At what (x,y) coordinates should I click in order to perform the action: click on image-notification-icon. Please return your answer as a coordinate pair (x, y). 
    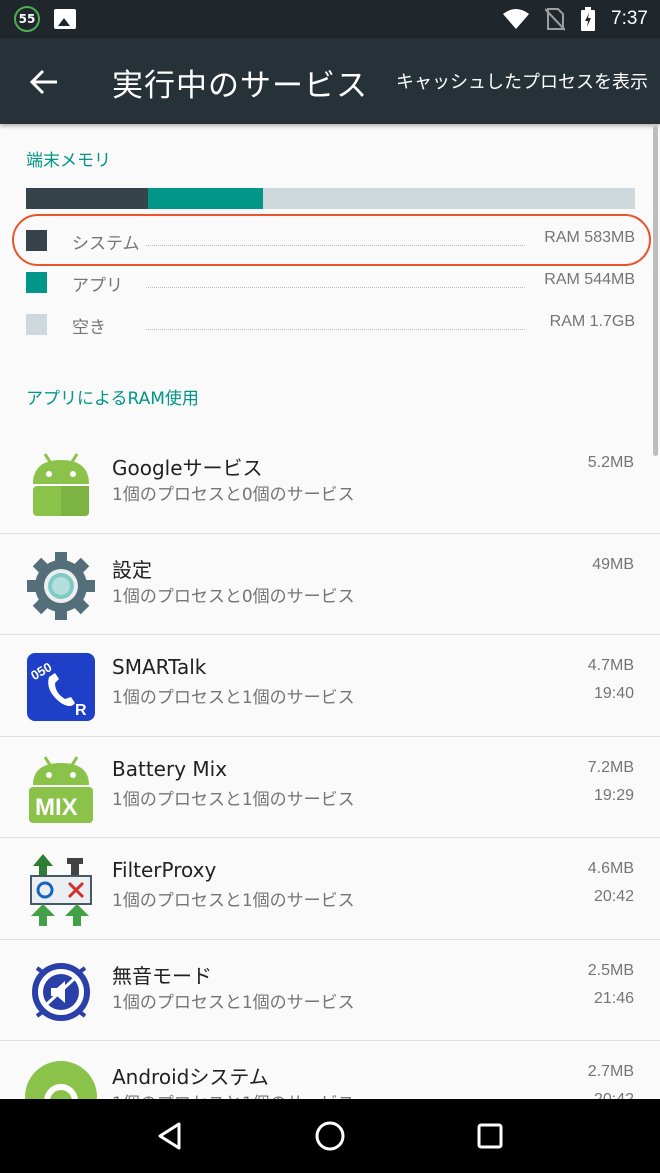
    Looking at the image, I should click on (65, 19).